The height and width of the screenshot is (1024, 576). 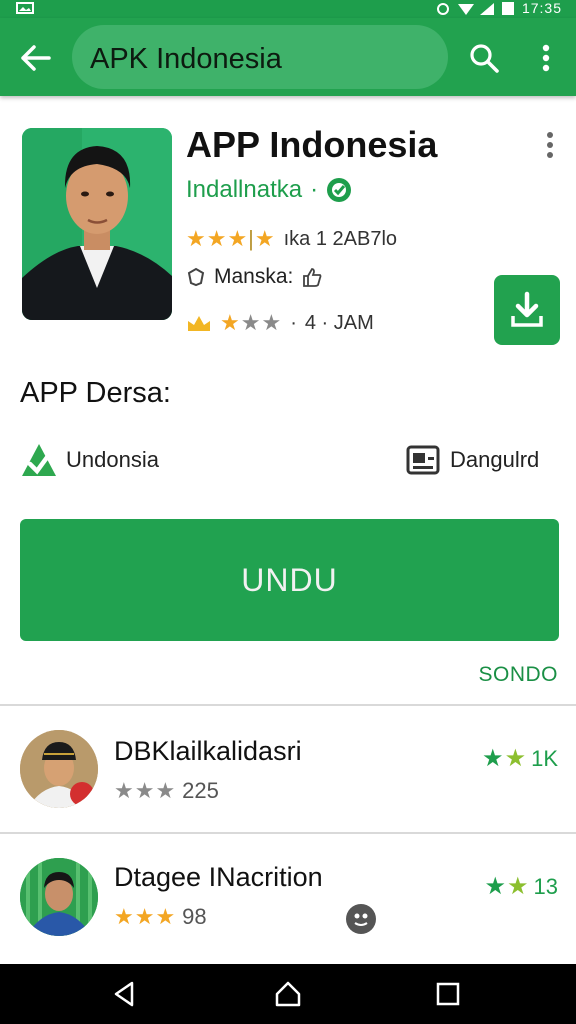 What do you see at coordinates (339, 190) in the screenshot?
I see `verified-icon` at bounding box center [339, 190].